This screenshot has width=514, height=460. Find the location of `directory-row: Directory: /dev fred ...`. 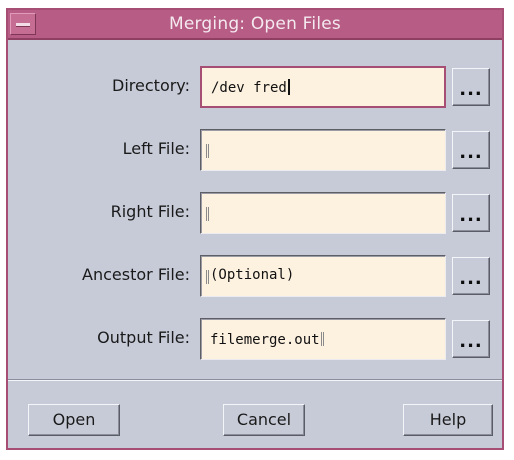

directory-row: Directory: /dev fred ... is located at coordinates (255, 87).